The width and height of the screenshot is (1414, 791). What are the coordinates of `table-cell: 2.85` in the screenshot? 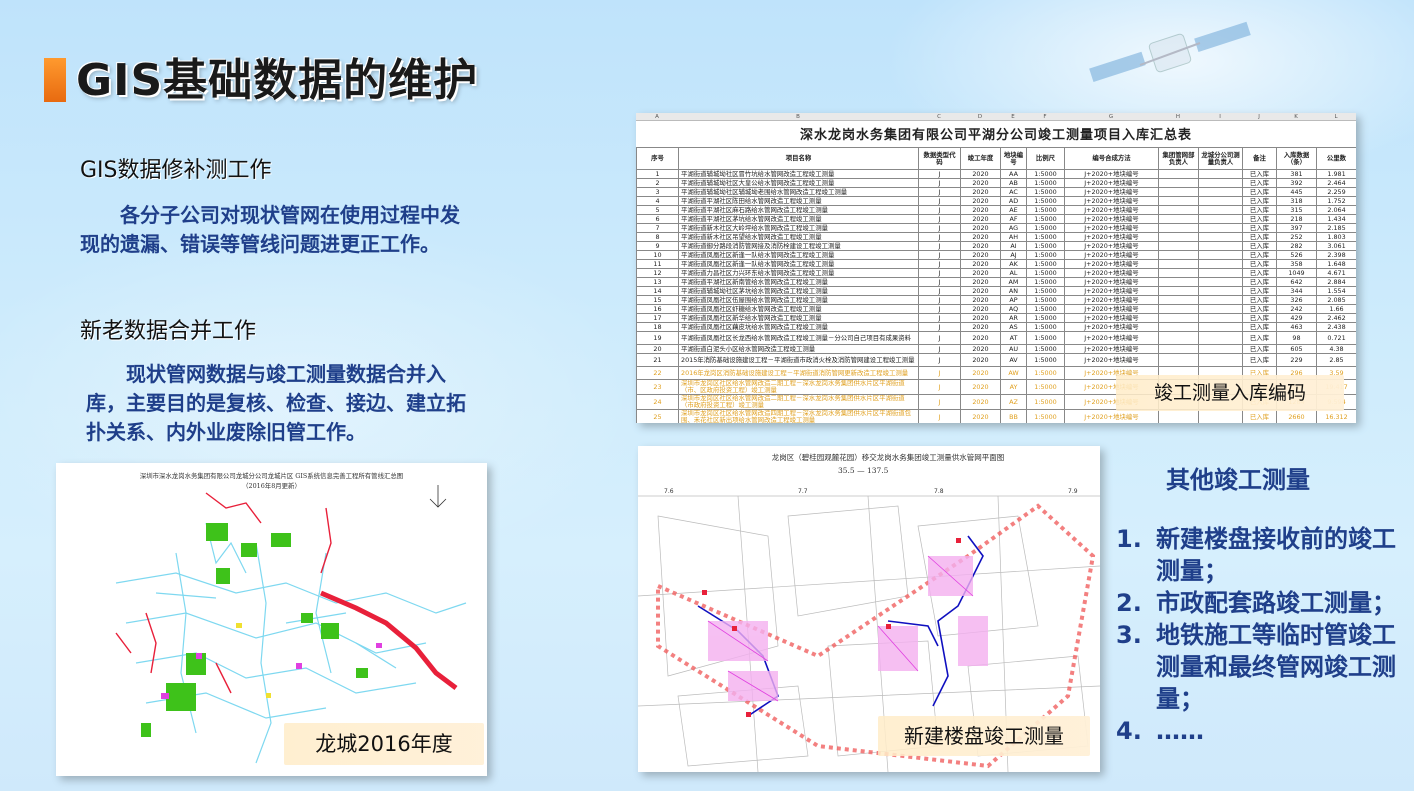 It's located at (1336, 360).